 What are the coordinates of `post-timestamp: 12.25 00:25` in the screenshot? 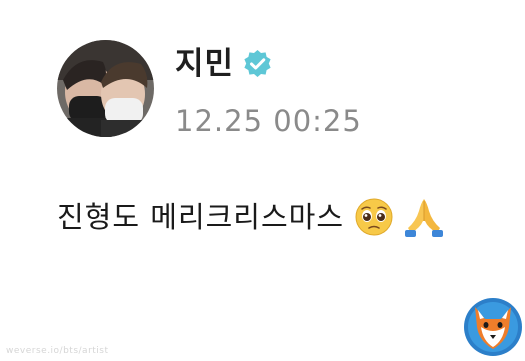 It's located at (268, 121).